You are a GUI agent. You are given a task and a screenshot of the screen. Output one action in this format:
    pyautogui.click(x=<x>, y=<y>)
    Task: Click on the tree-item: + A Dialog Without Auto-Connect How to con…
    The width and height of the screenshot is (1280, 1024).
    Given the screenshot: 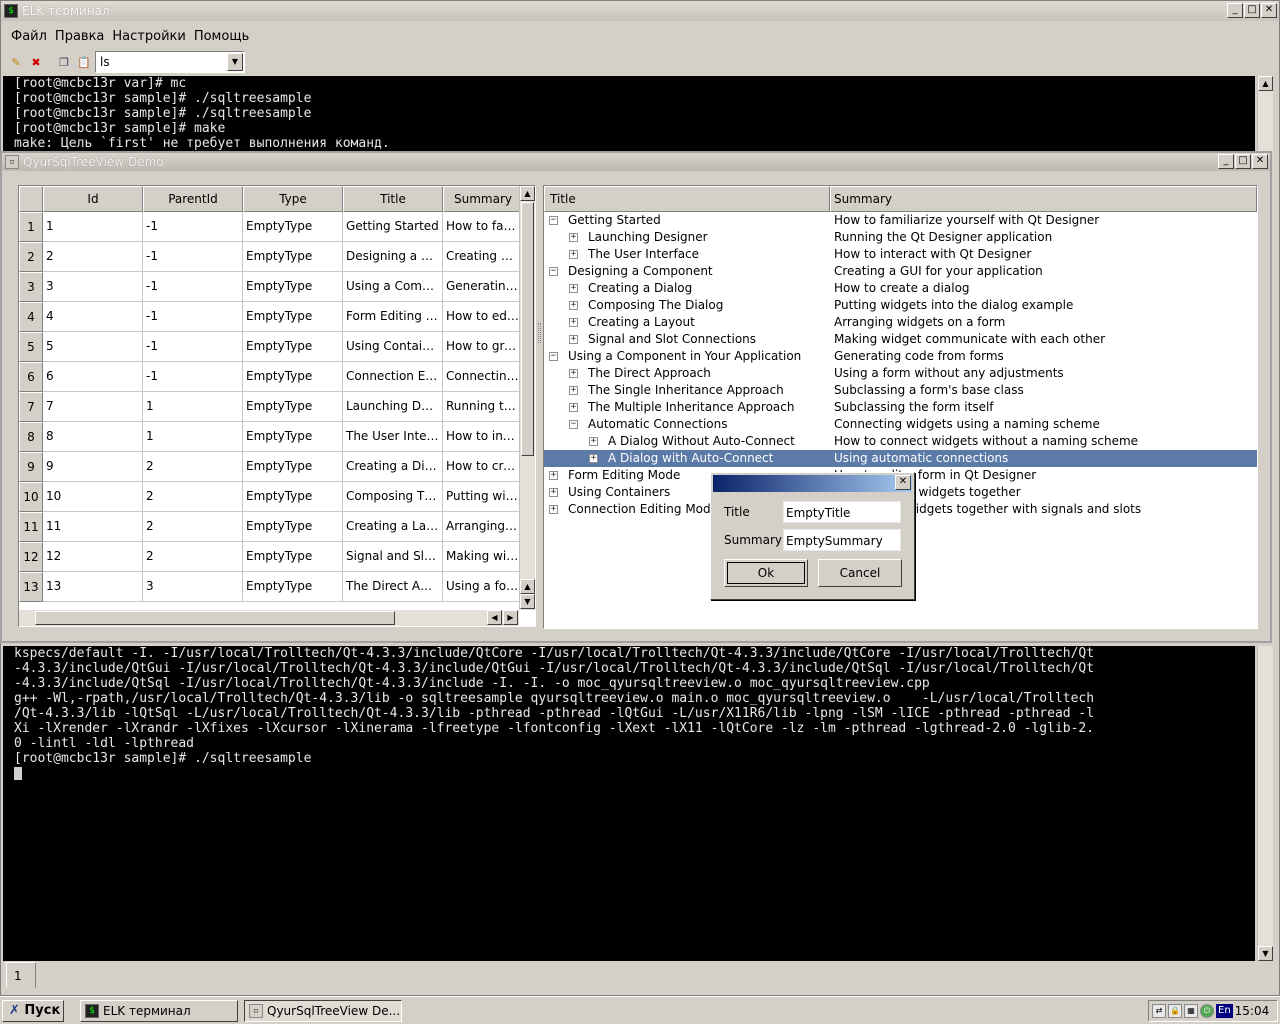 What is the action you would take?
    pyautogui.click(x=900, y=441)
    